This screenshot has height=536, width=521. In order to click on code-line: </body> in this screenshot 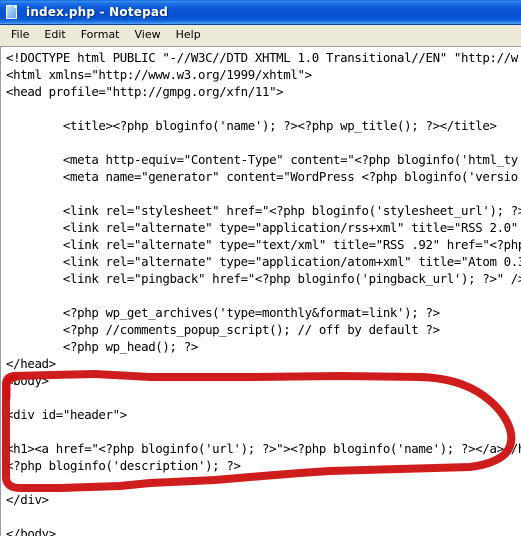, I will do `click(31, 531)`.